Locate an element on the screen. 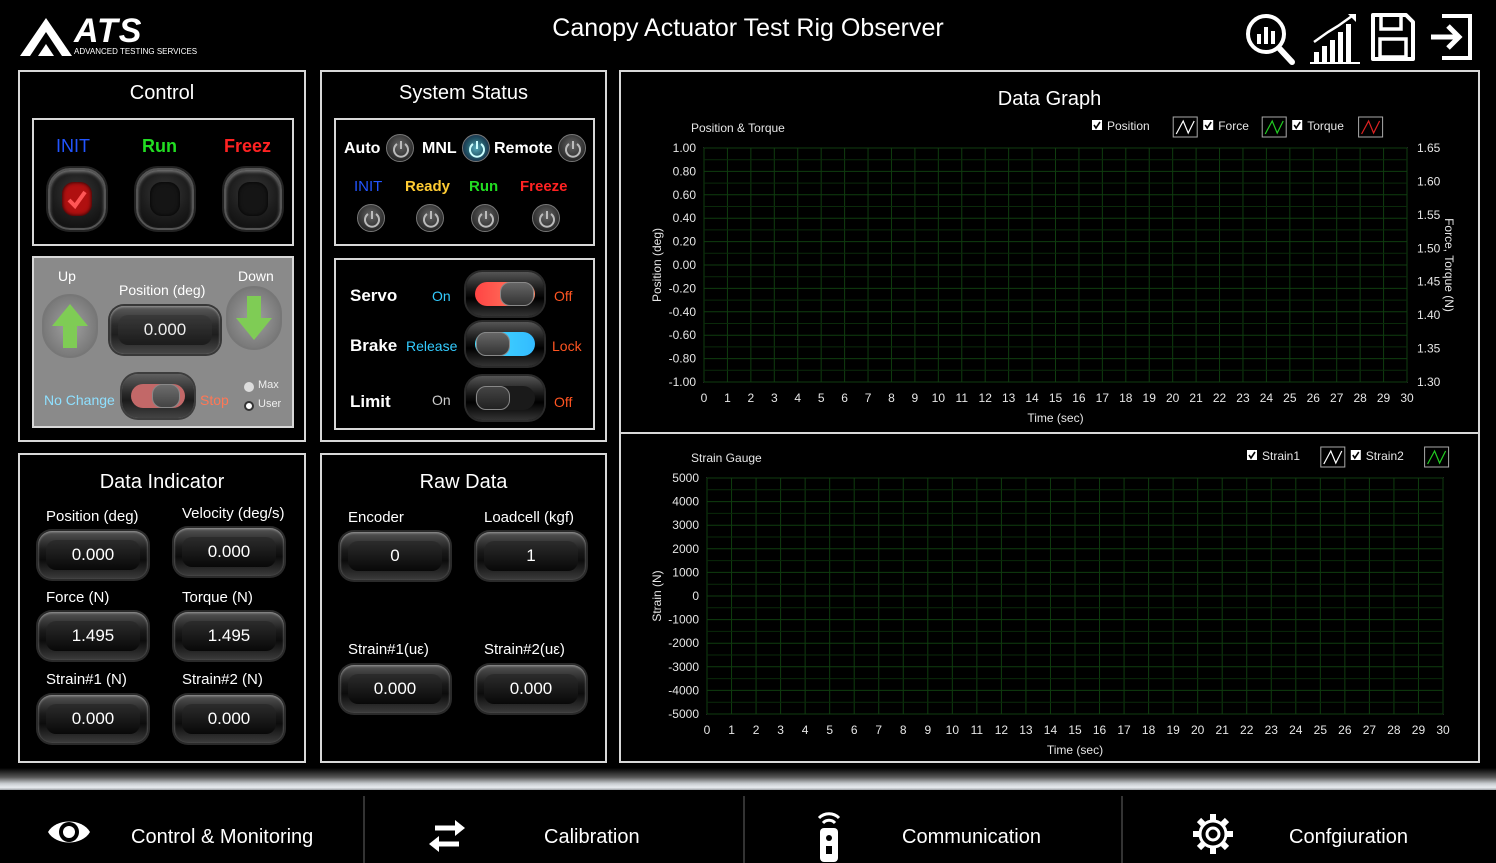 The height and width of the screenshot is (863, 1496). init-button is located at coordinates (77, 199).